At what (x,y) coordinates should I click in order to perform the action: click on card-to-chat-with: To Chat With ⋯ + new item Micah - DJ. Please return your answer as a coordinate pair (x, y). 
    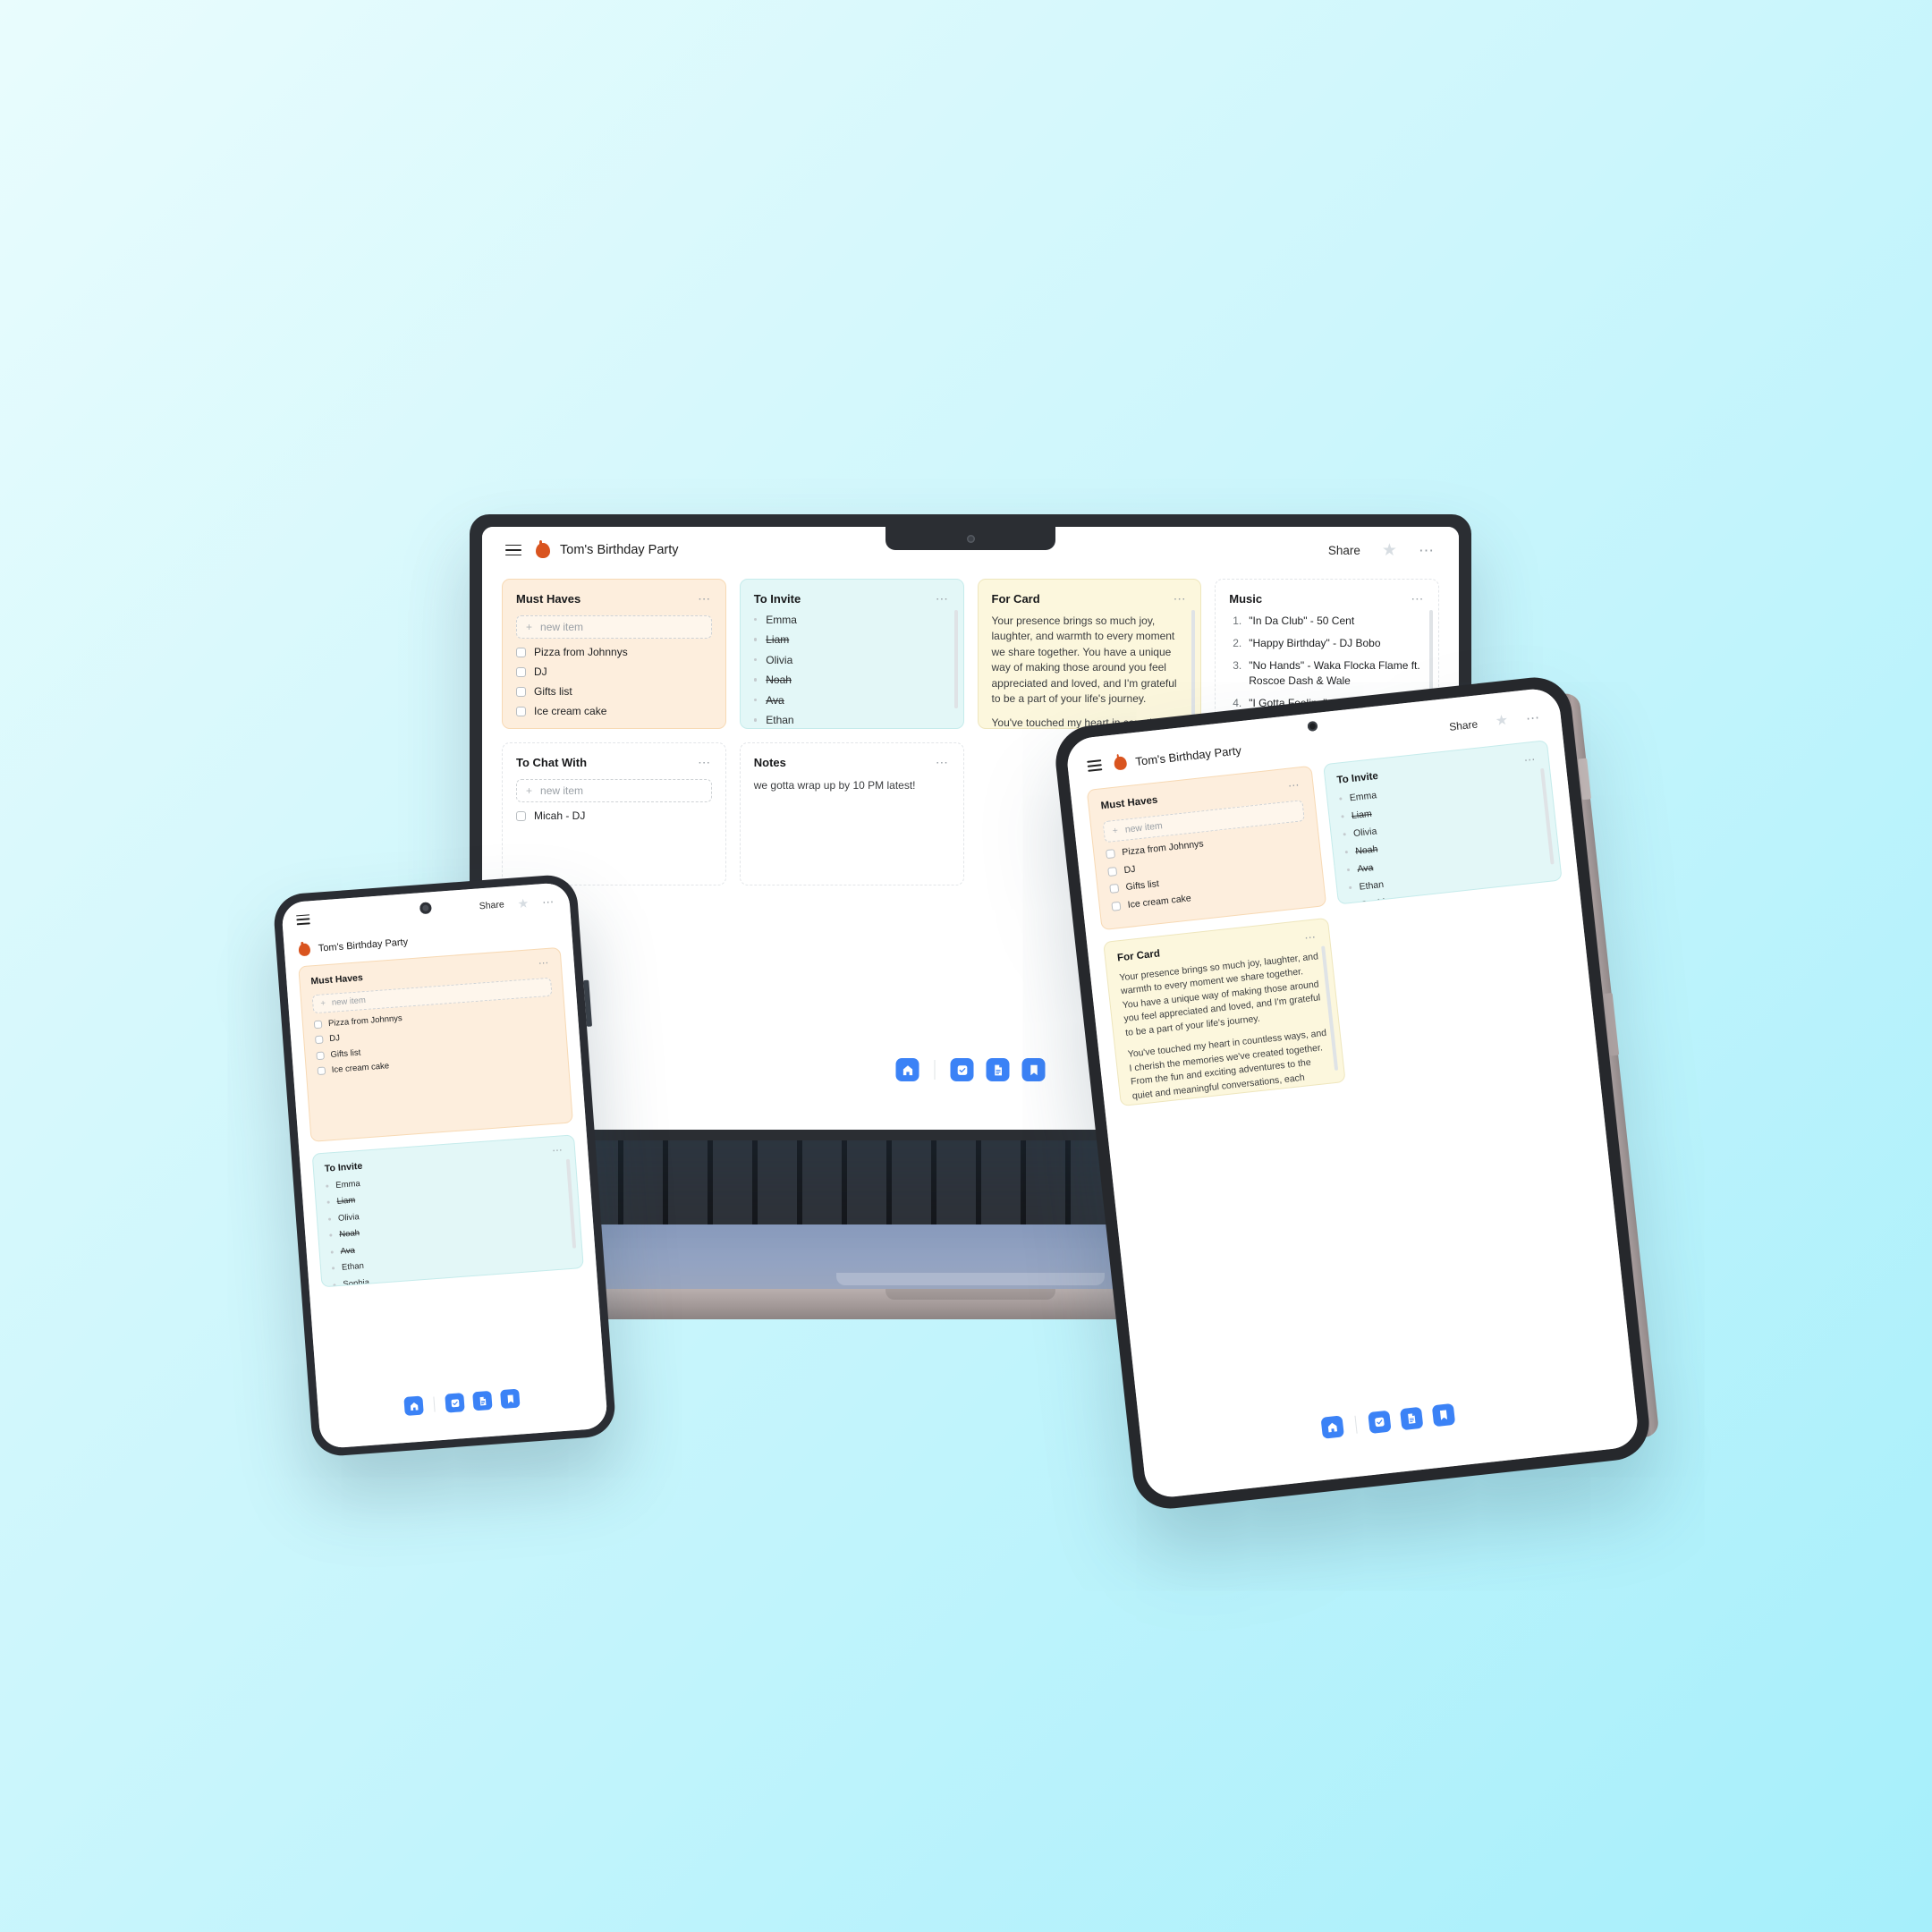
    Looking at the image, I should click on (614, 814).